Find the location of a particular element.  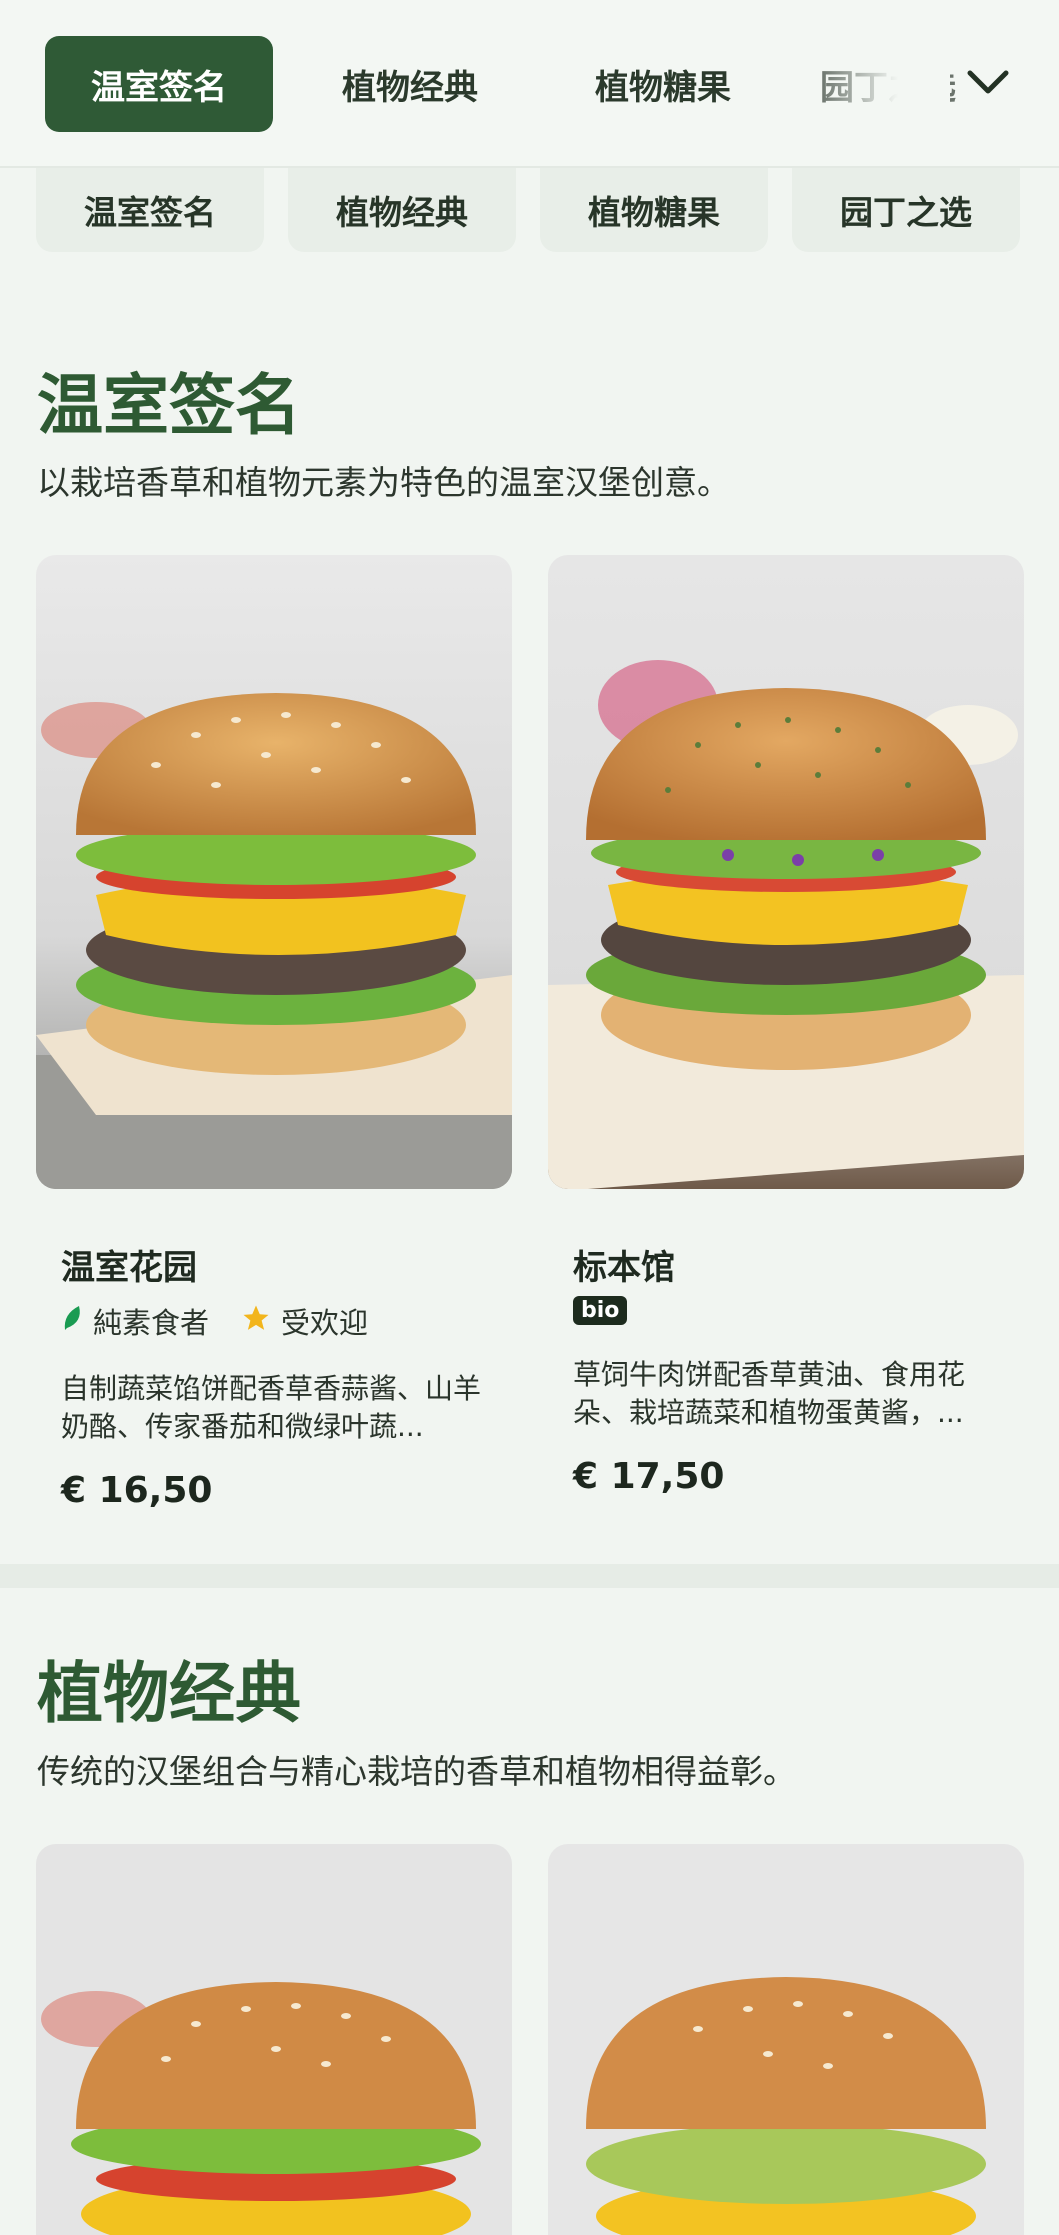

tab-botanical-candy: 植物糖果 is located at coordinates (663, 84).